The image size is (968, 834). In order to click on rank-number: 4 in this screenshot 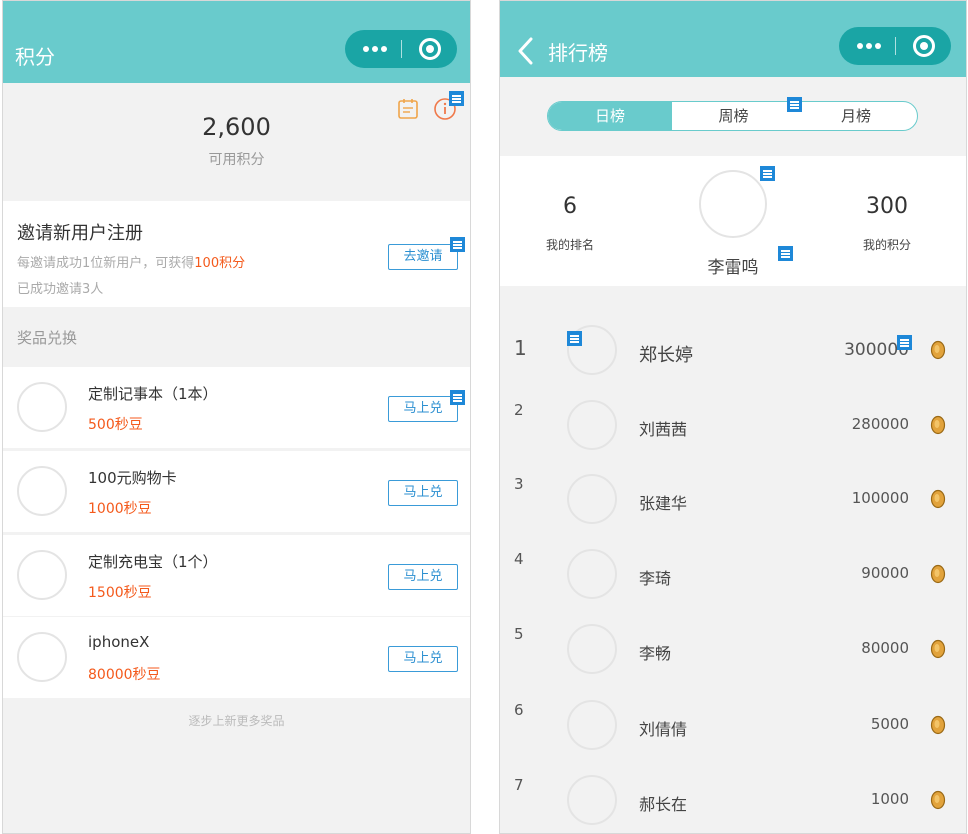, I will do `click(519, 559)`.